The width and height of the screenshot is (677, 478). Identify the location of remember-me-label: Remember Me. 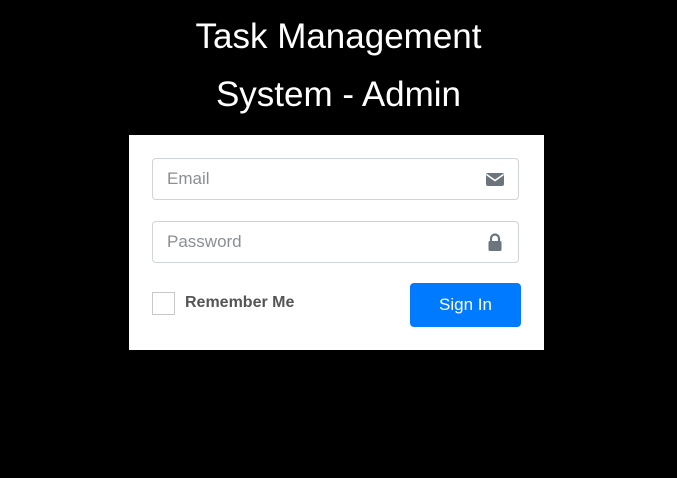
(240, 302).